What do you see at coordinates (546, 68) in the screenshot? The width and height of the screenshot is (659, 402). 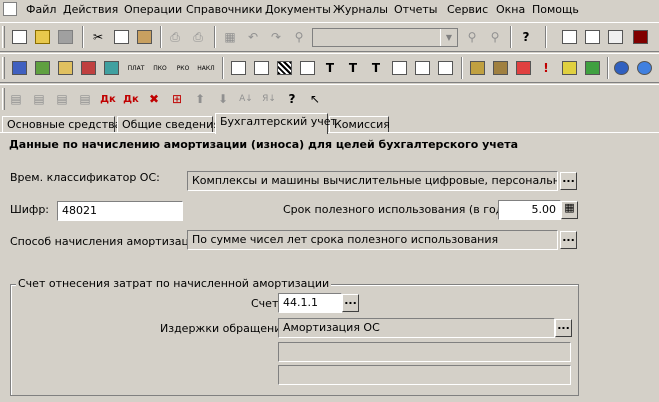 I see `tool-alarm-icon: !` at bounding box center [546, 68].